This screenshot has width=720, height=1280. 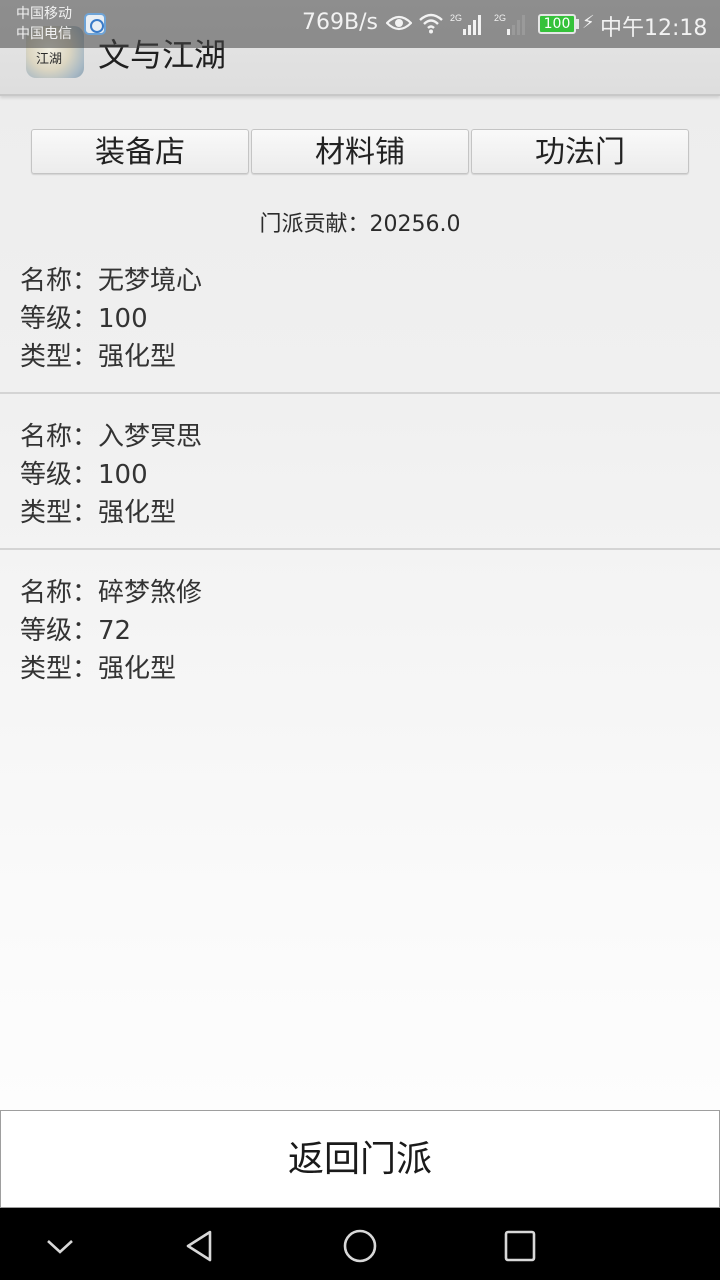 I want to click on charging-icon: ⚡, so click(x=588, y=22).